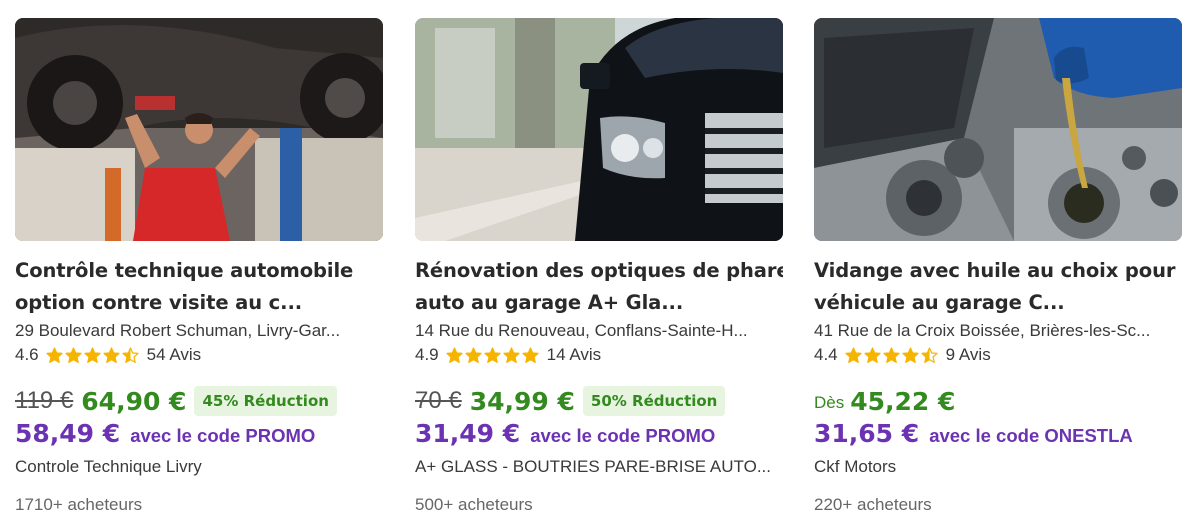 The height and width of the screenshot is (531, 1200). Describe the element at coordinates (134, 401) in the screenshot. I see `new-price: 64,90 €` at that location.